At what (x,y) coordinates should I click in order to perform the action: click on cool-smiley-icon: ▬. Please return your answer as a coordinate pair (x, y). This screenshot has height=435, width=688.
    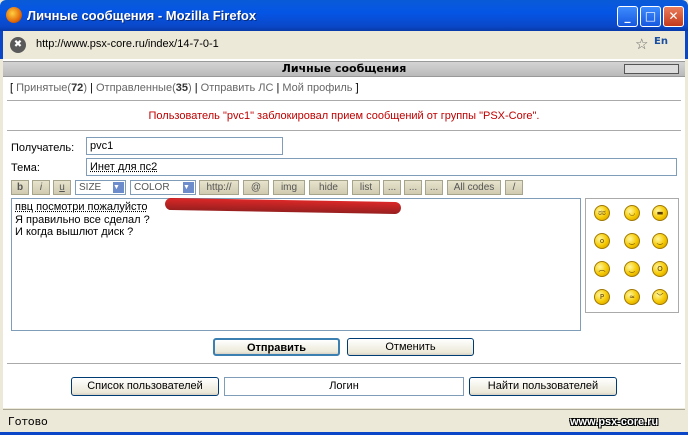
    Looking at the image, I should click on (660, 213).